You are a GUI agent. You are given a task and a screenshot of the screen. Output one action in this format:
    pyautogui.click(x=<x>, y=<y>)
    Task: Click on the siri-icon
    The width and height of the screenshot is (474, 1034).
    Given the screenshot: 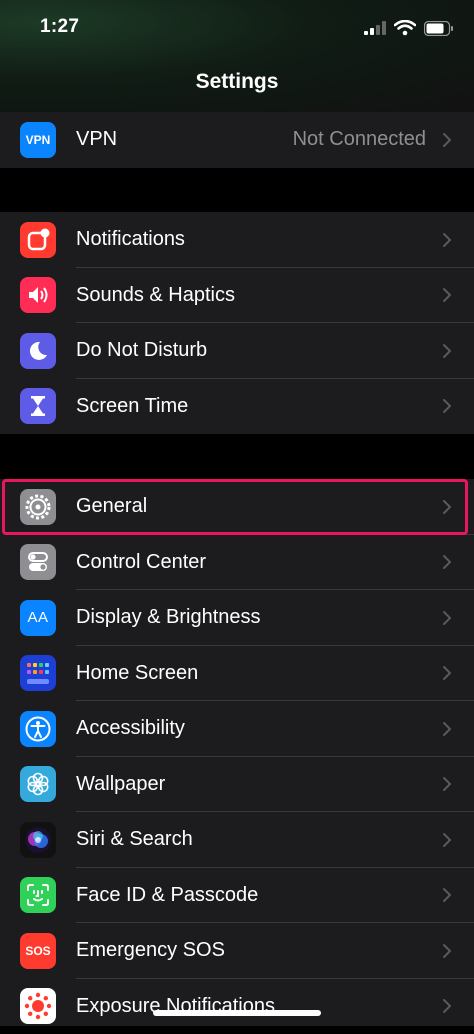 What is the action you would take?
    pyautogui.click(x=38, y=840)
    